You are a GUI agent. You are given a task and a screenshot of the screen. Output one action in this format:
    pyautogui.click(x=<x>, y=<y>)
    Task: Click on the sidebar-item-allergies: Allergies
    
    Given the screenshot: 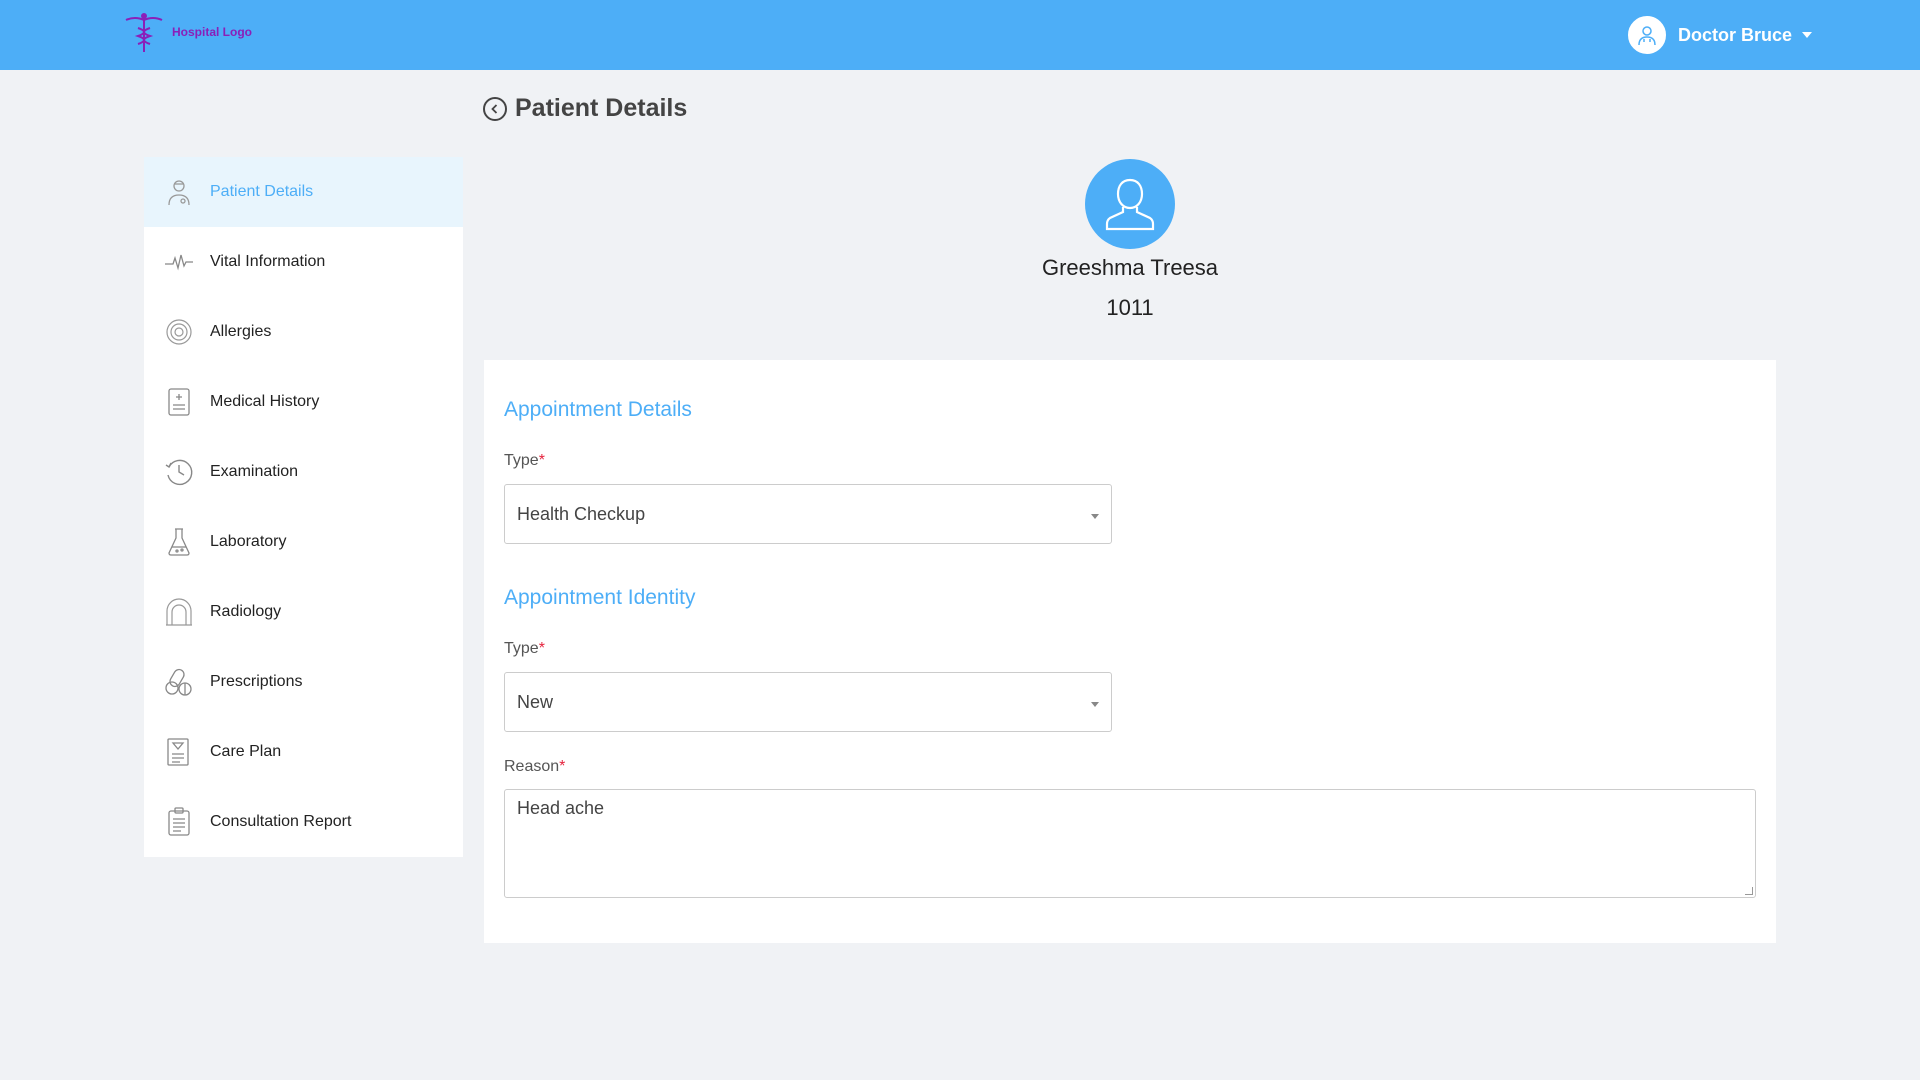 What is the action you would take?
    pyautogui.click(x=303, y=332)
    